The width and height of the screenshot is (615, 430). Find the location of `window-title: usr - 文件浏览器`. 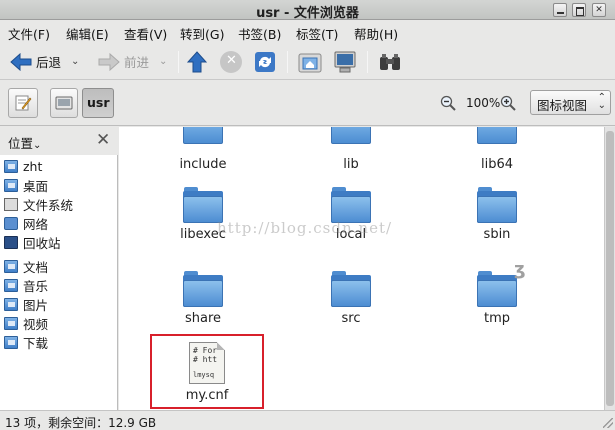

window-title: usr - 文件浏览器 is located at coordinates (307, 13).